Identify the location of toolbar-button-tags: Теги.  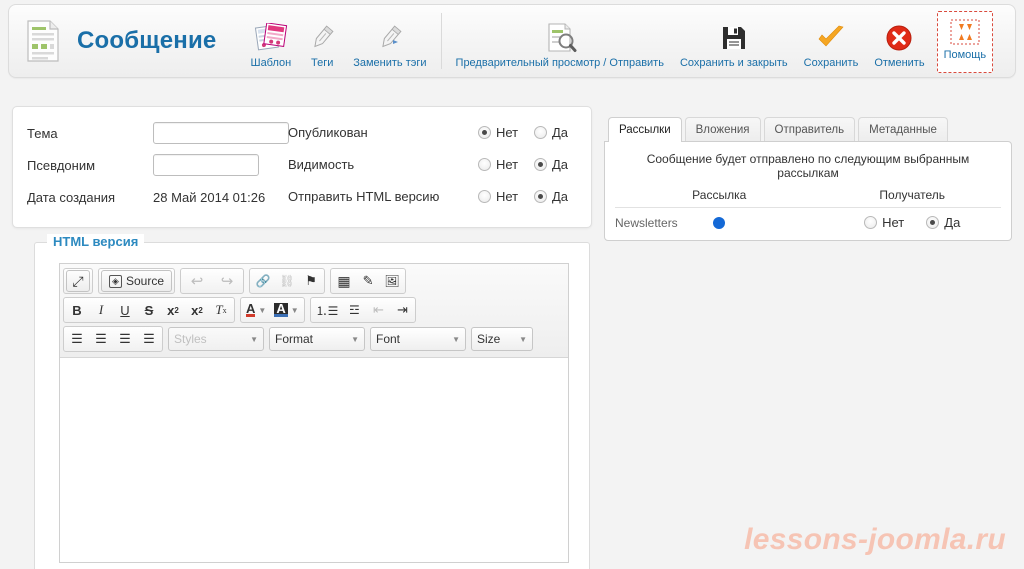
(322, 44).